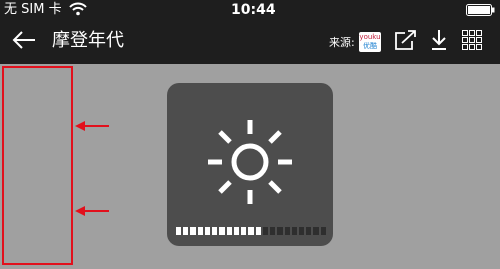 The width and height of the screenshot is (500, 269). What do you see at coordinates (92, 126) in the screenshot?
I see `arrow-up-indicator-icon` at bounding box center [92, 126].